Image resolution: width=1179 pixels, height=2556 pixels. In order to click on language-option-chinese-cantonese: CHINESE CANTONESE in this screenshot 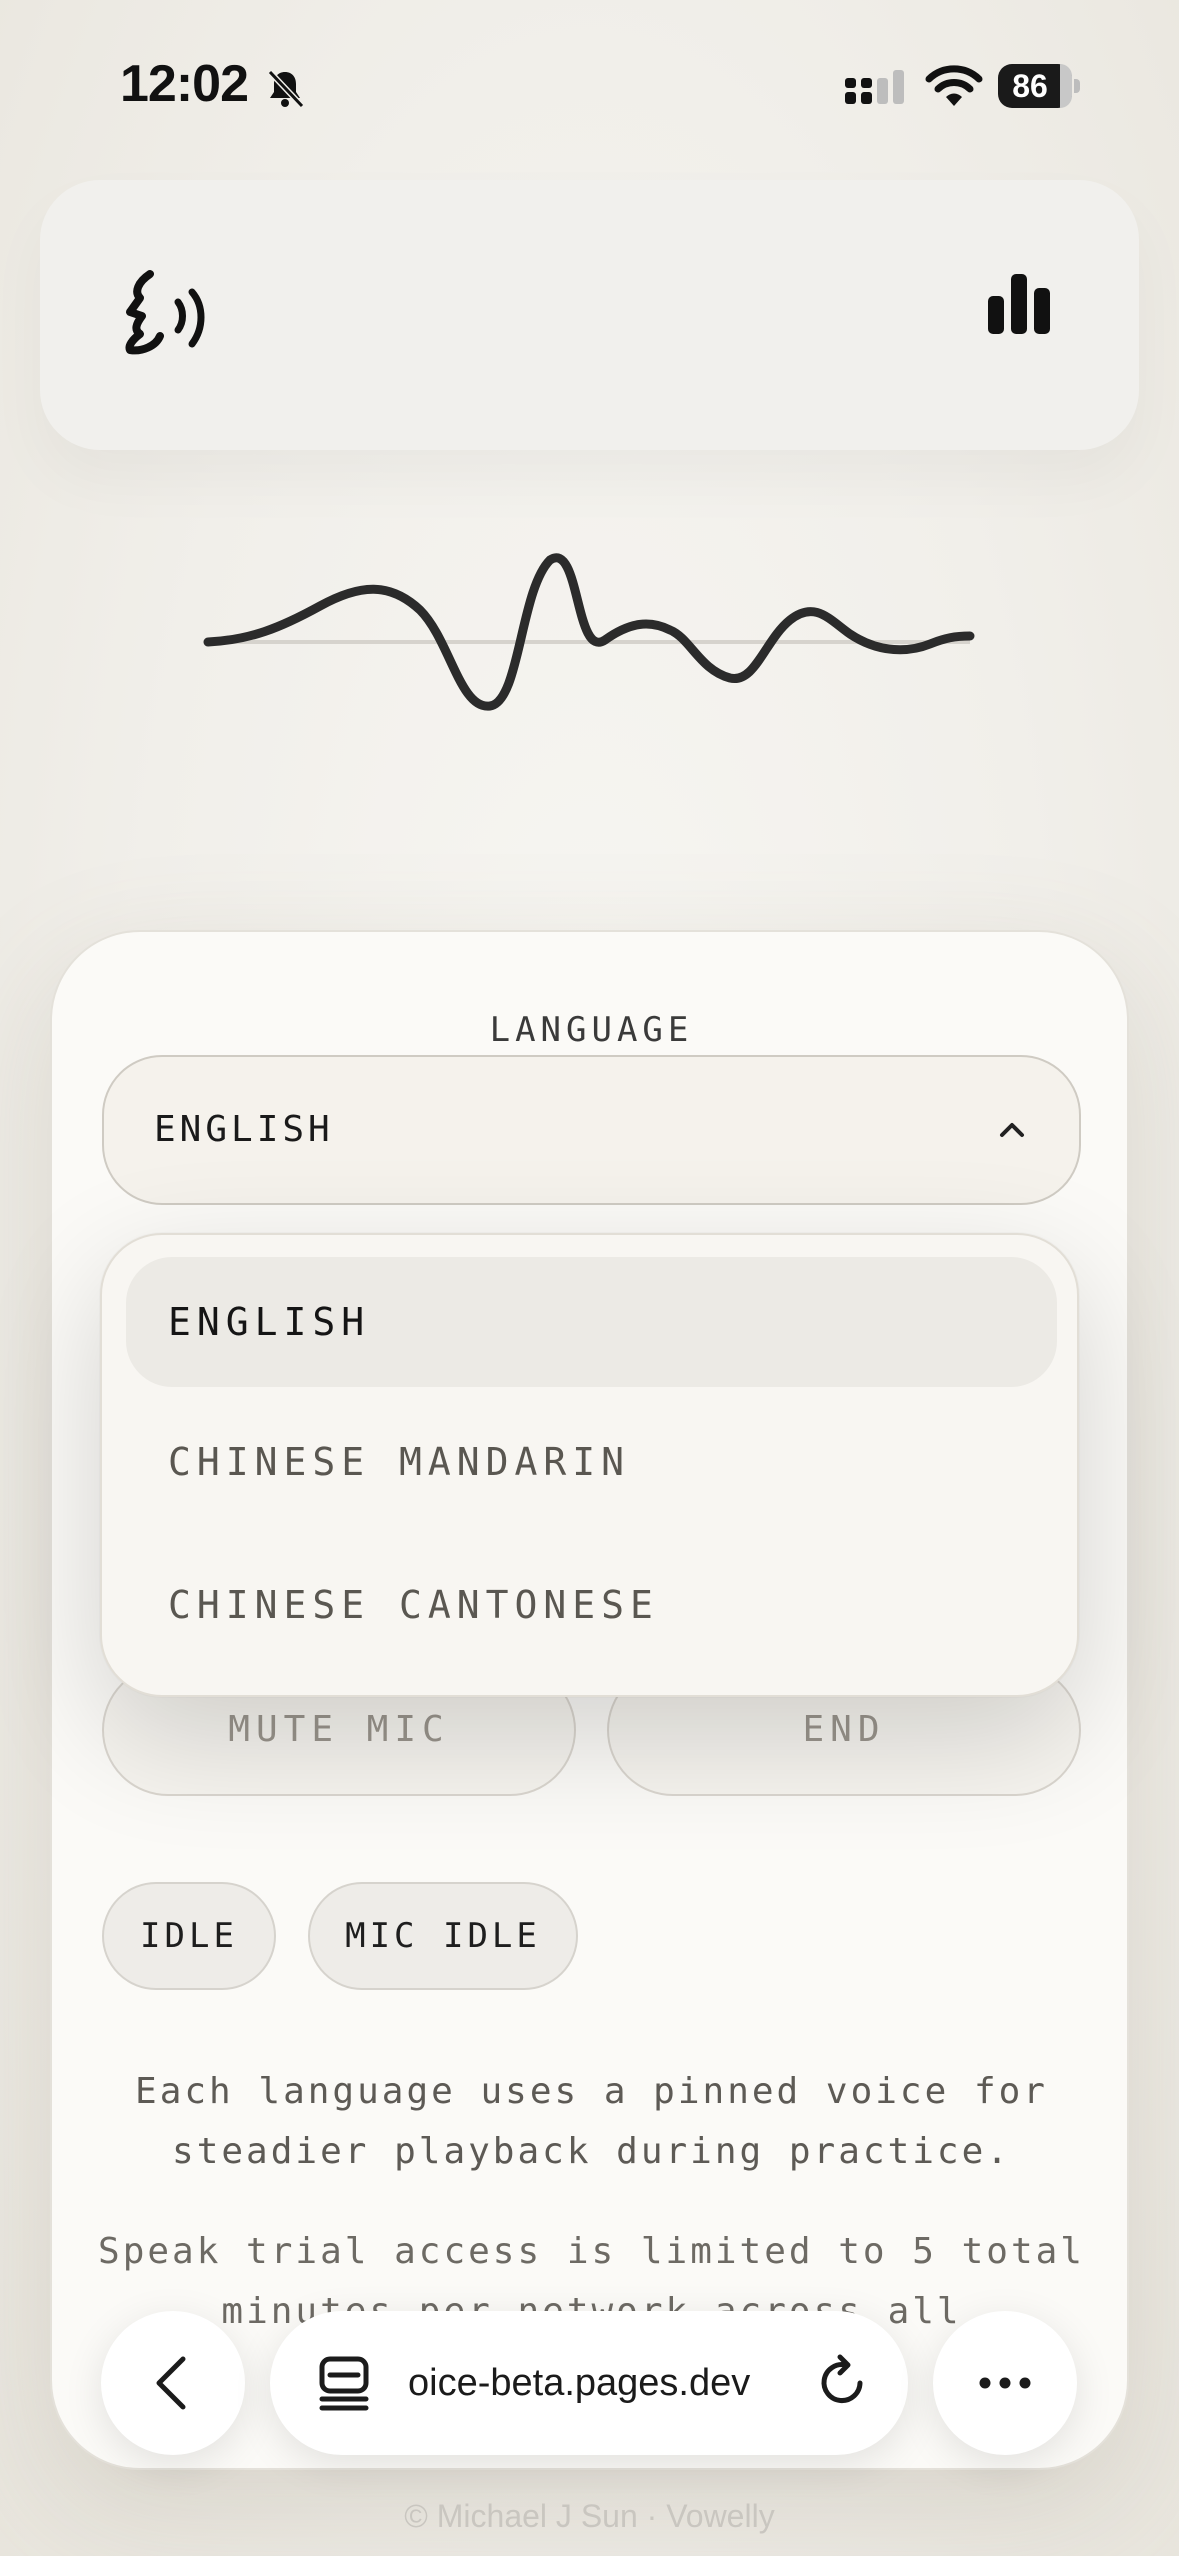, I will do `click(591, 1605)`.